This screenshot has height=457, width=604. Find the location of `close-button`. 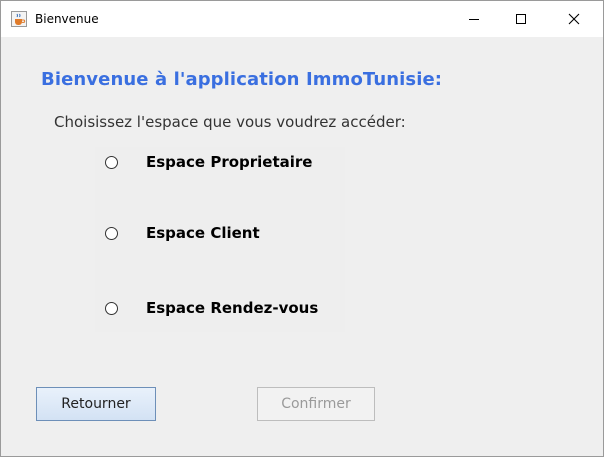

close-button is located at coordinates (574, 19).